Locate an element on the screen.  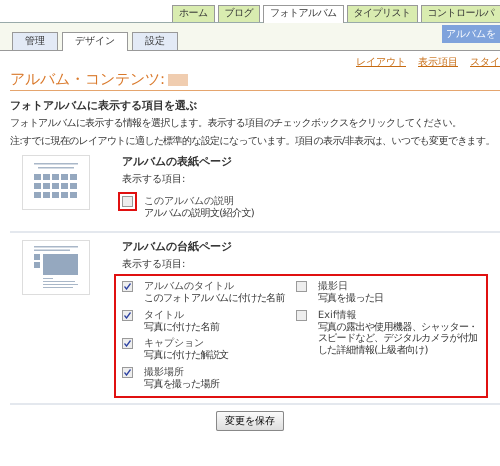
view-link: スタイ is located at coordinates (485, 63).